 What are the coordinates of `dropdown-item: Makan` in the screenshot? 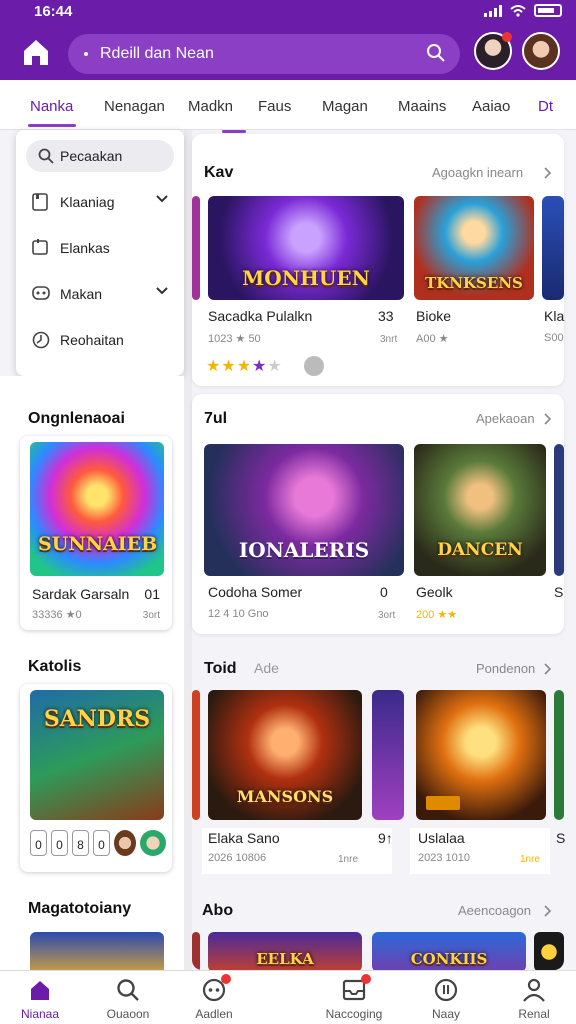 It's located at (100, 294).